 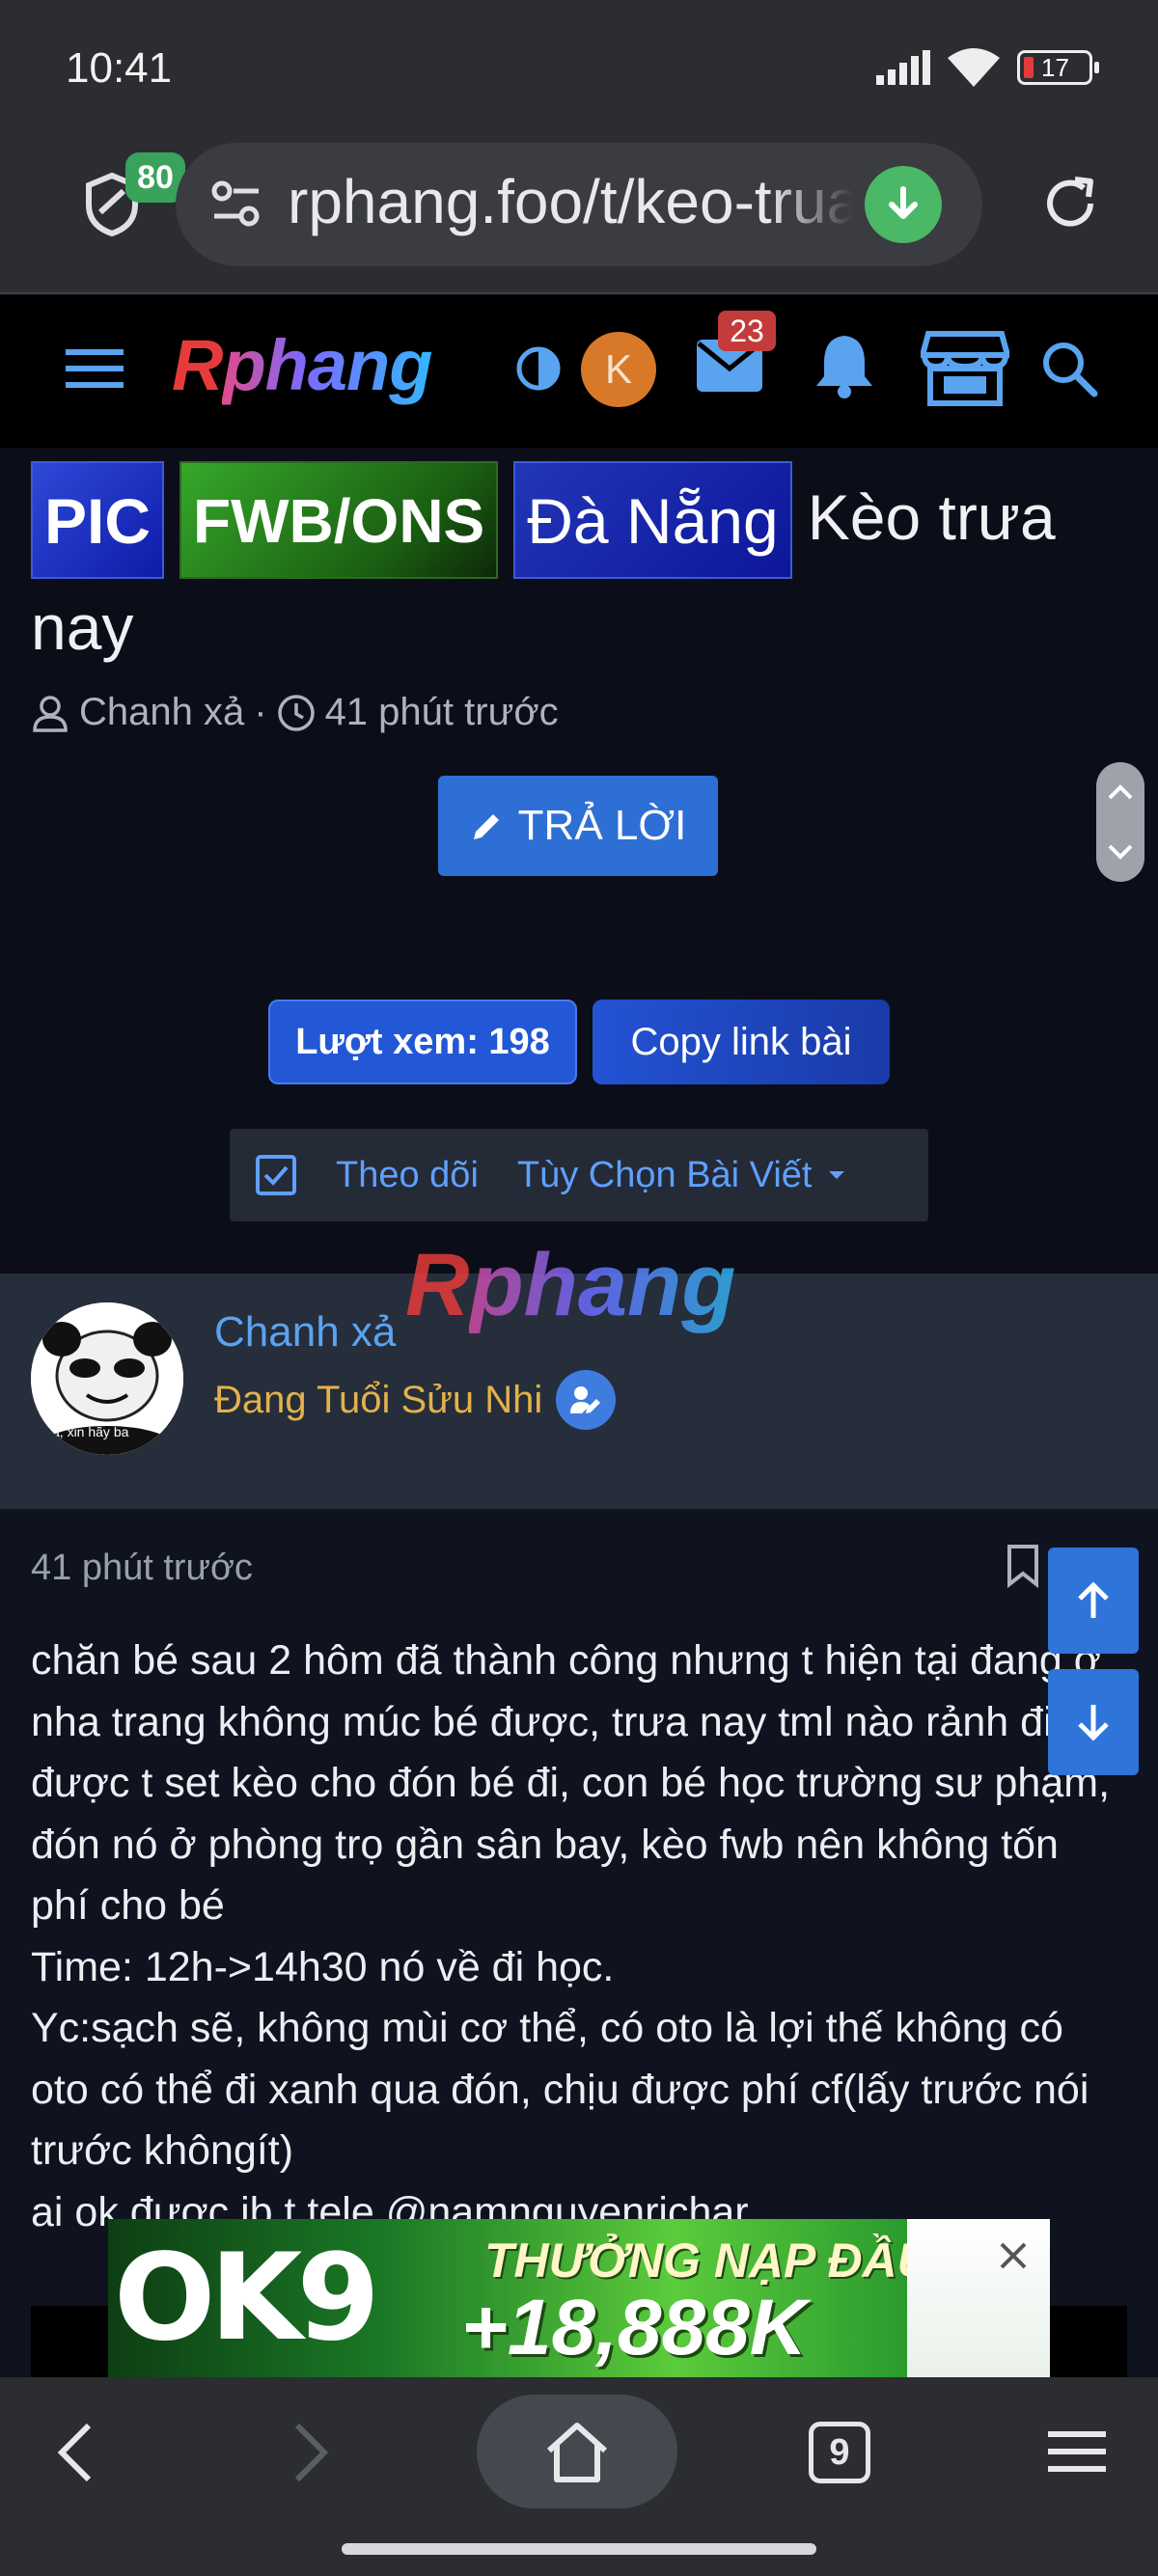 What do you see at coordinates (1070, 204) in the screenshot?
I see `reload-icon` at bounding box center [1070, 204].